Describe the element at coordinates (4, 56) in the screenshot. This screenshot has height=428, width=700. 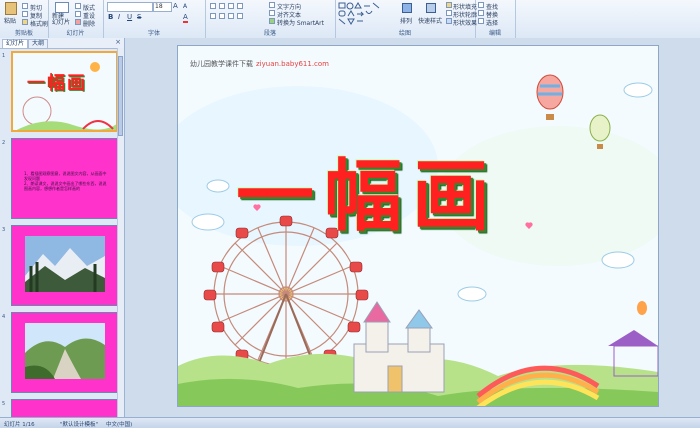
I see `slide-number: 1` at that location.